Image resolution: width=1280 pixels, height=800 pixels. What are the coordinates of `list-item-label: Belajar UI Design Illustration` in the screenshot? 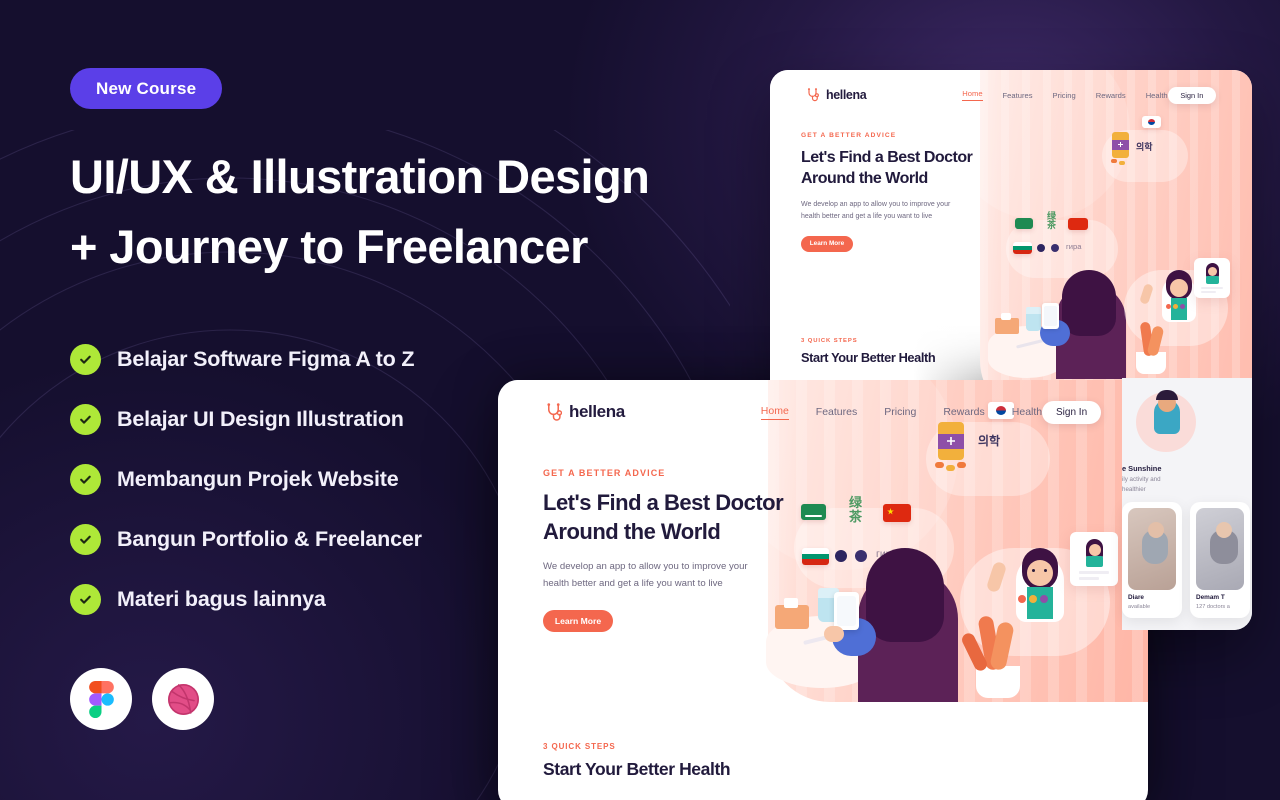 It's located at (260, 418).